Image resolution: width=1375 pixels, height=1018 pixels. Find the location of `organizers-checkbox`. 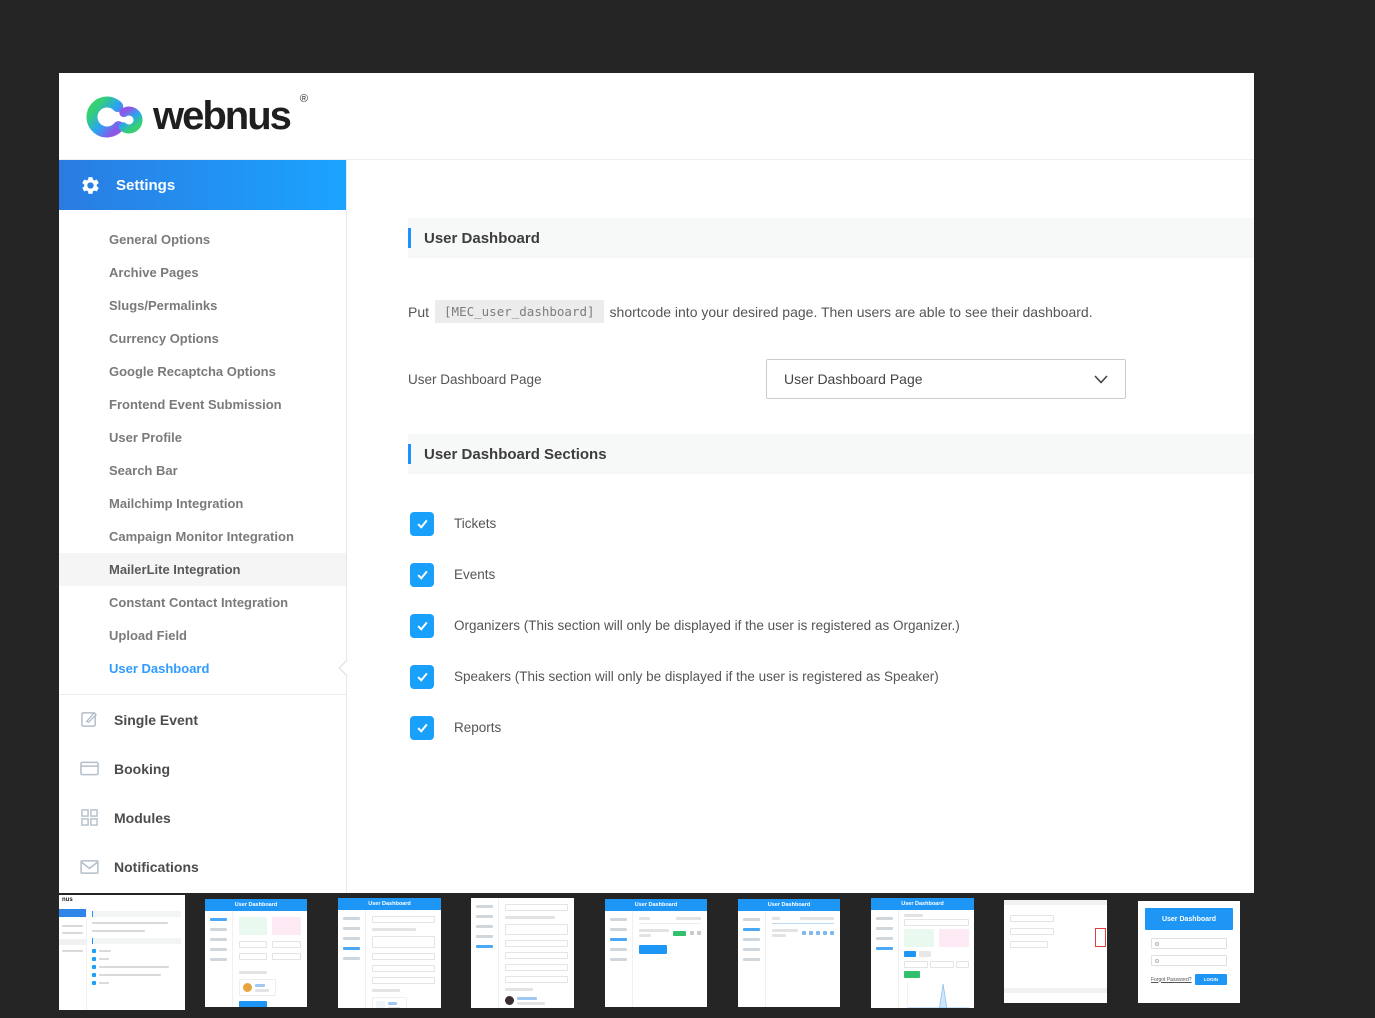

organizers-checkbox is located at coordinates (422, 625).